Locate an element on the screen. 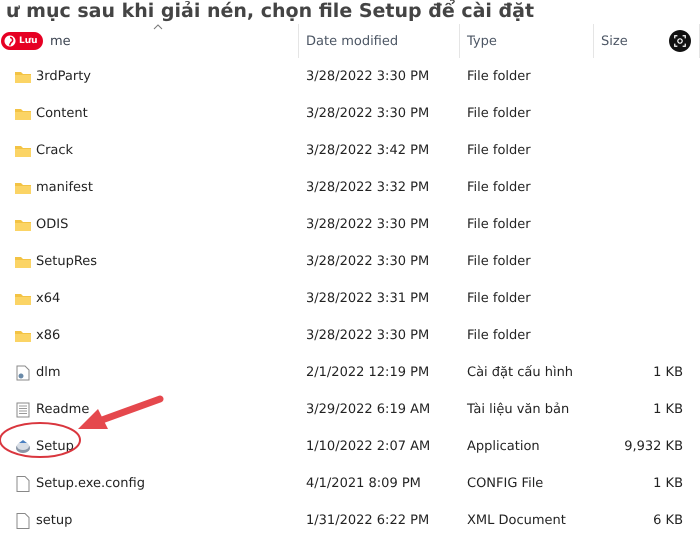 The width and height of the screenshot is (700, 560). date-cell-text: 4/1/2021 8:09 PM is located at coordinates (363, 483).